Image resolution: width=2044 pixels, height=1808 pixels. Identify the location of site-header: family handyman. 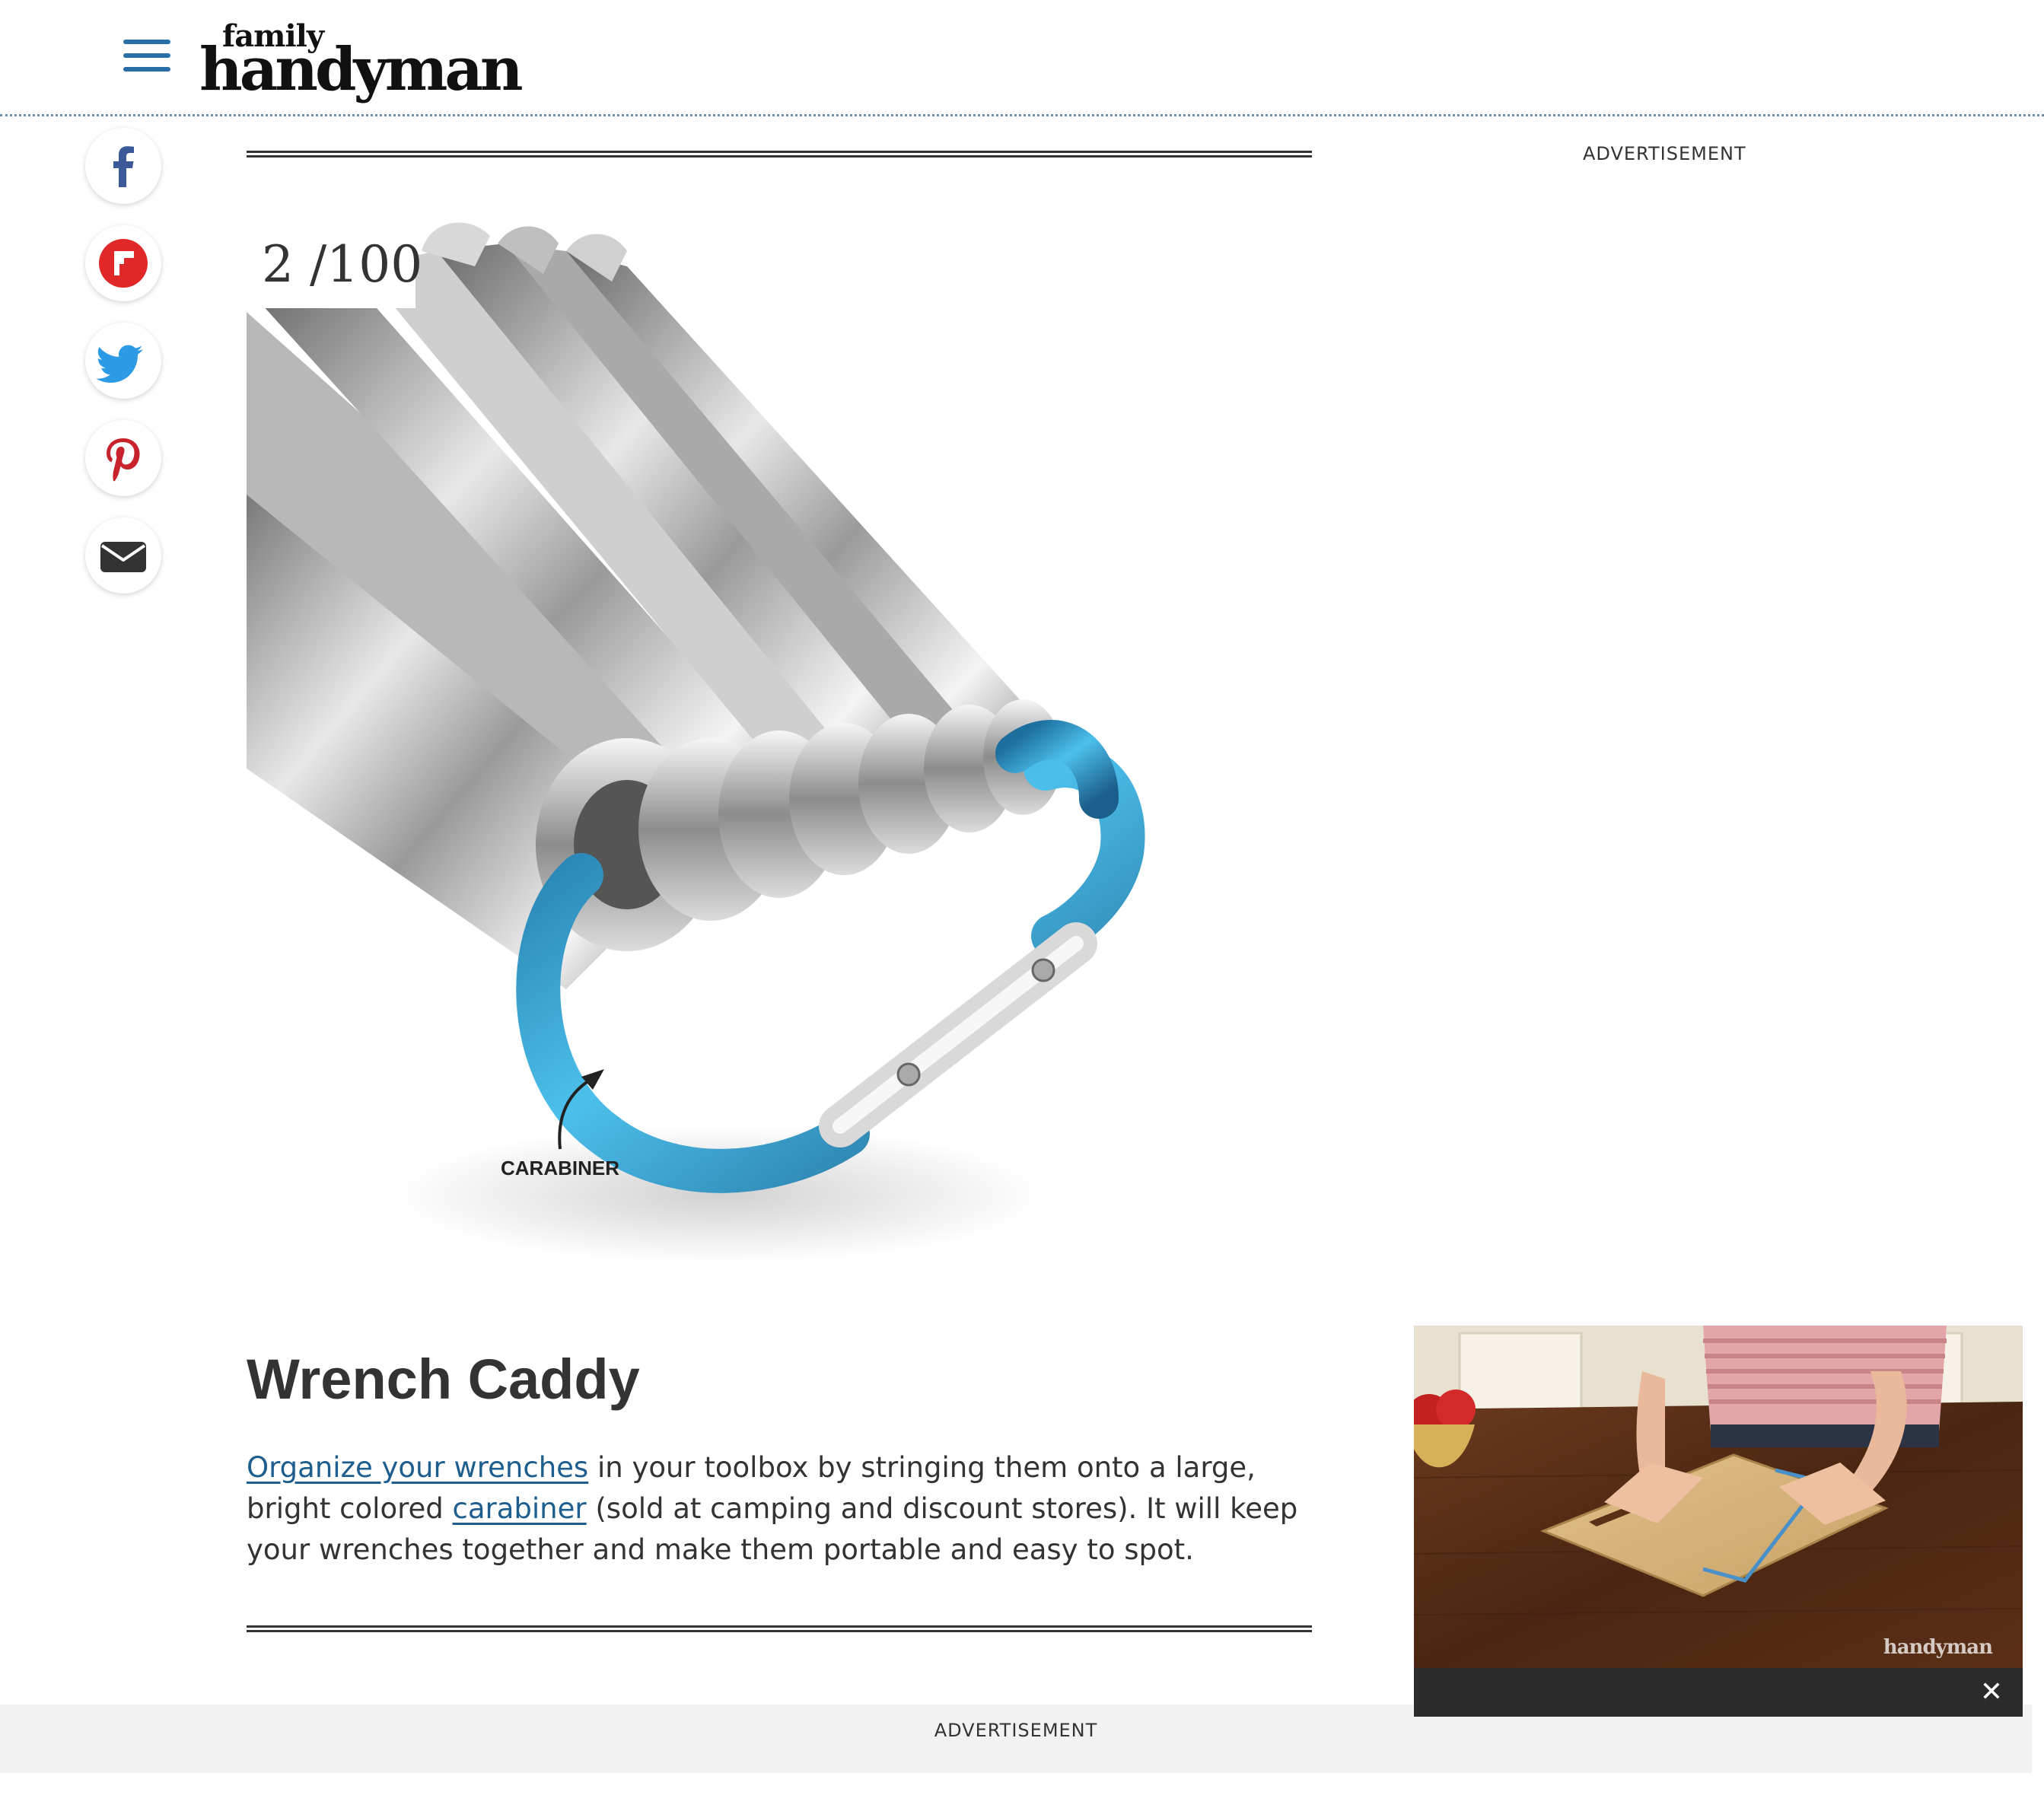
(1022, 58).